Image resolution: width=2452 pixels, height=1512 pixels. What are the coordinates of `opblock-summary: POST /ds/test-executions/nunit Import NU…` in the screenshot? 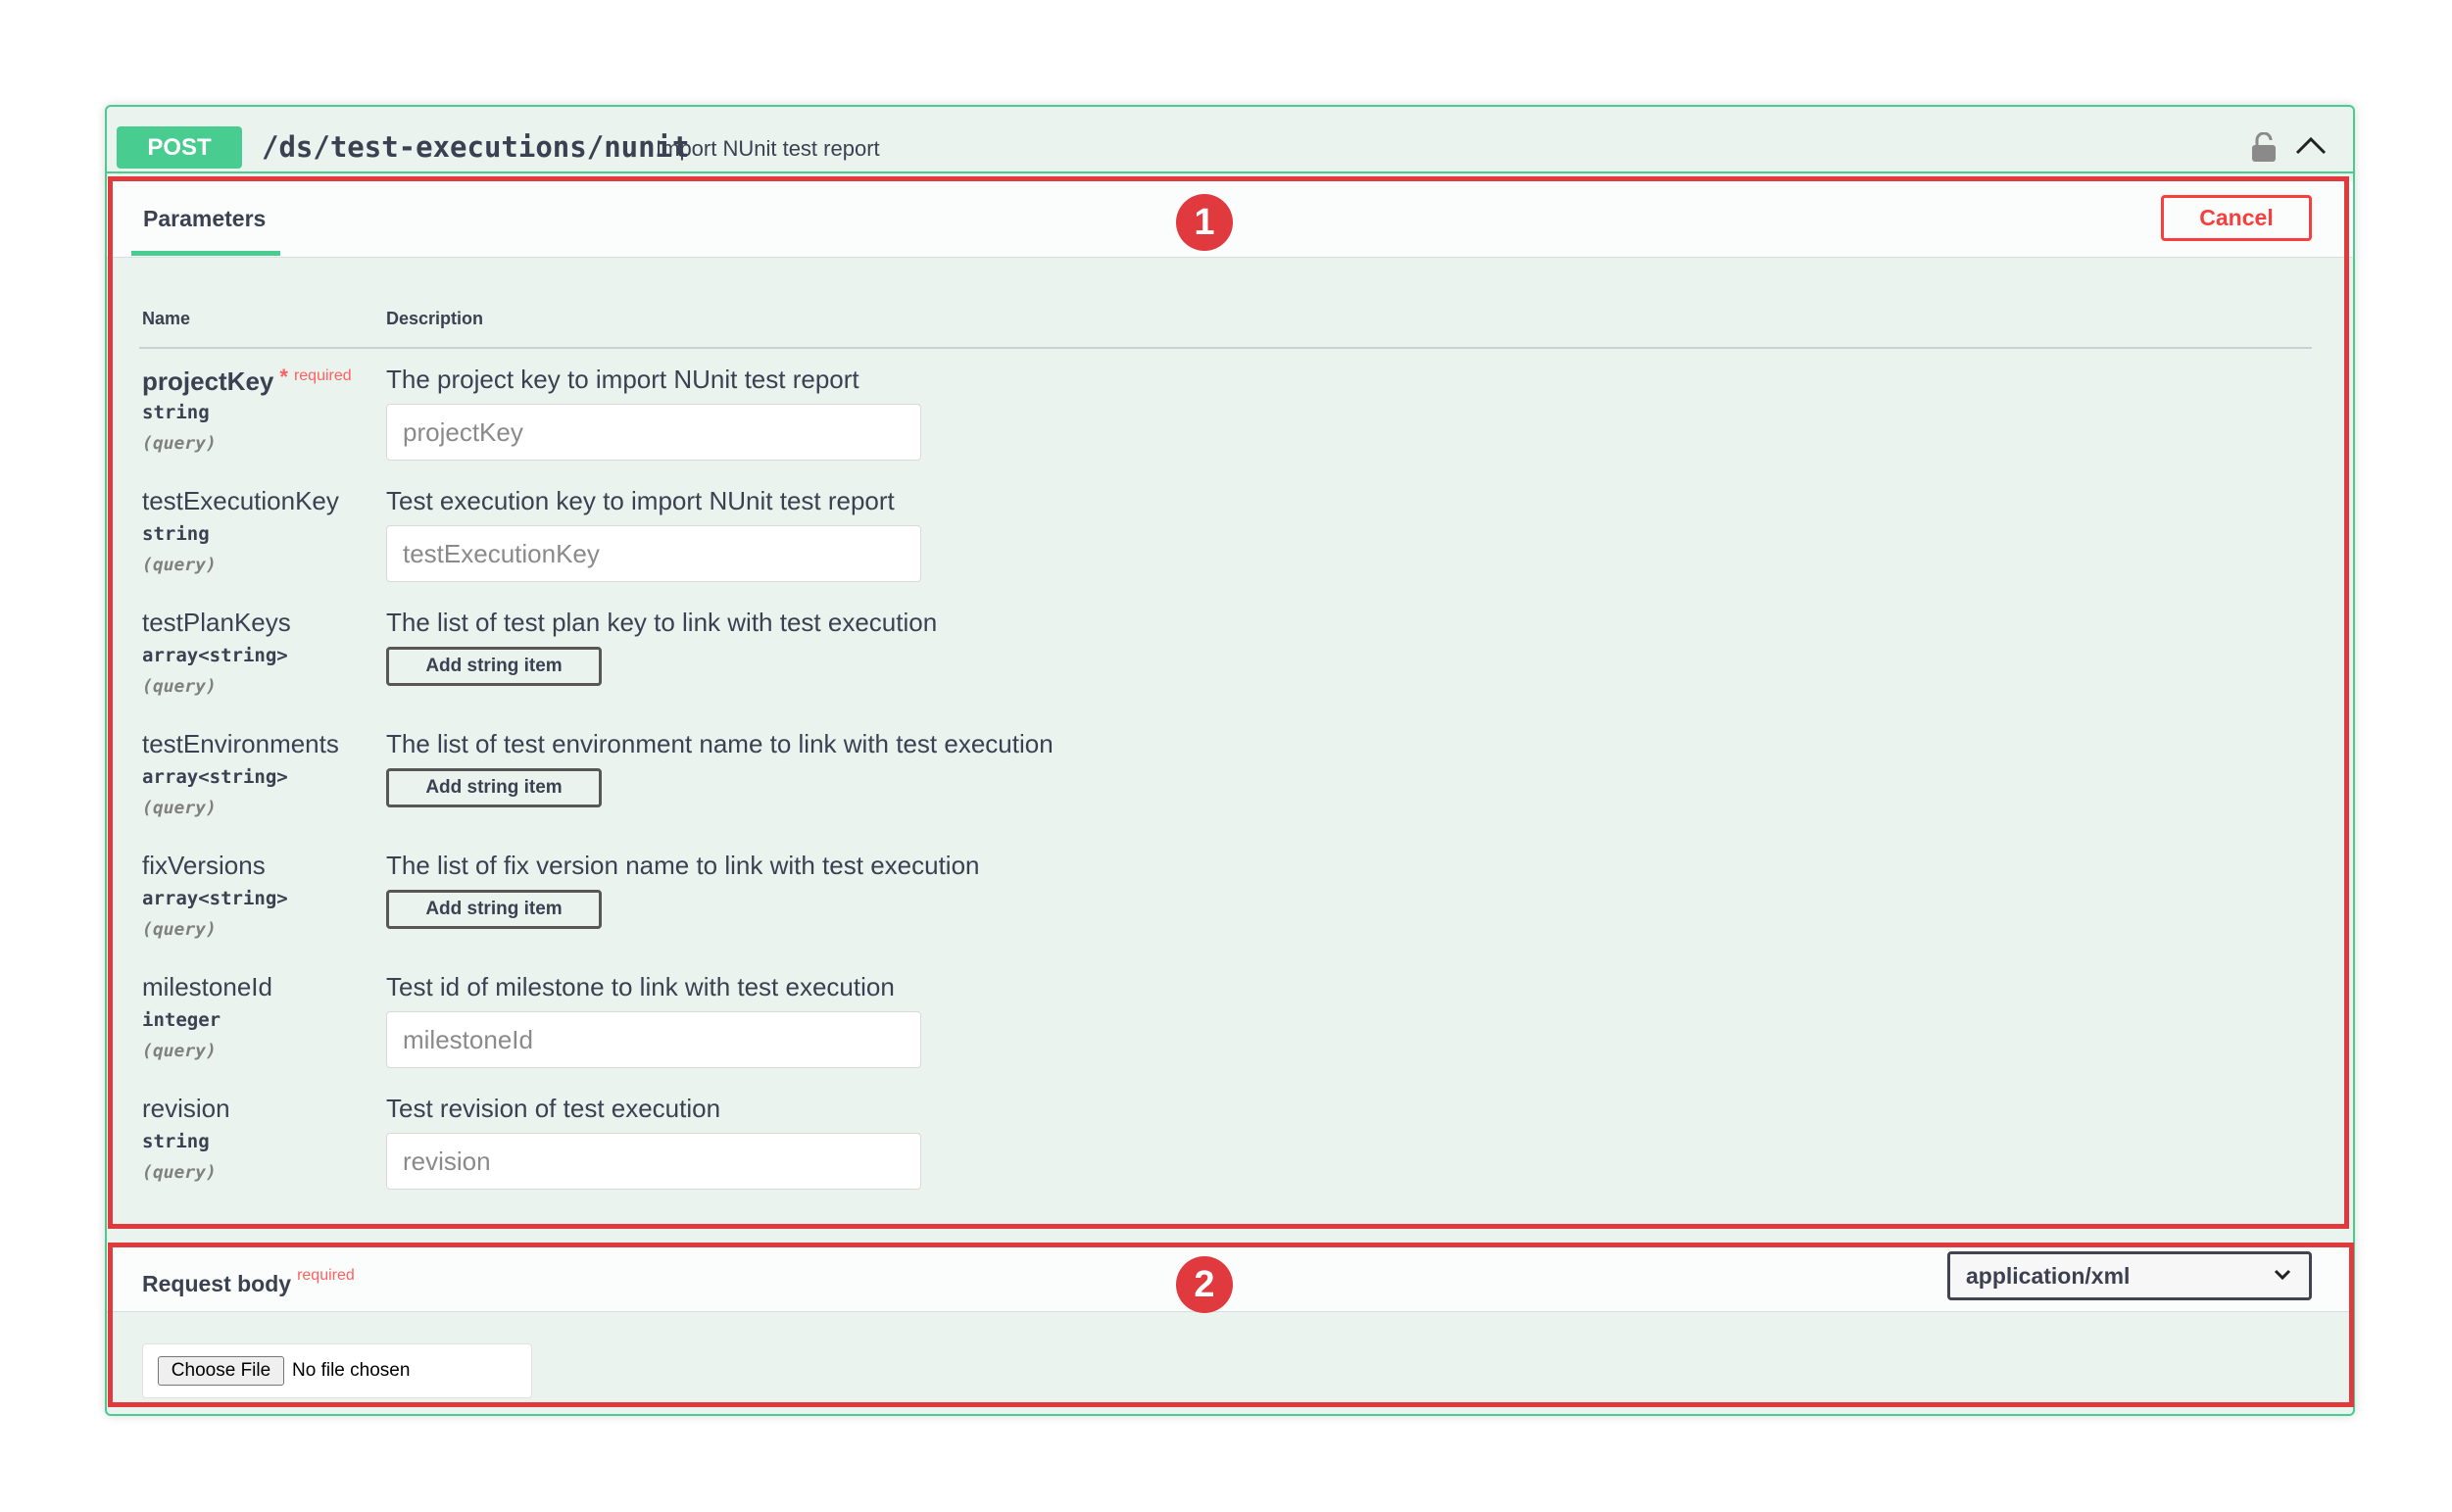 It's located at (1230, 140).